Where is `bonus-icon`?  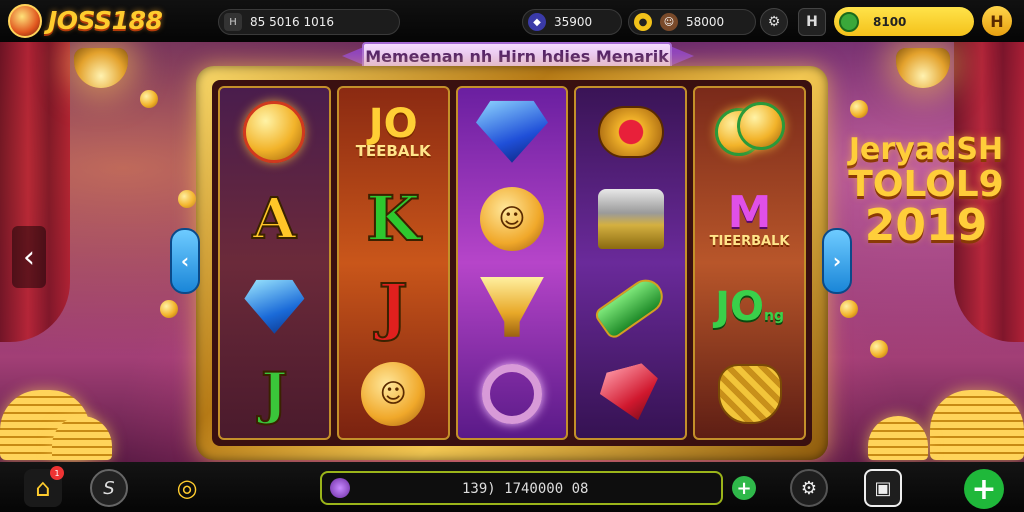 bonus-icon is located at coordinates (849, 21).